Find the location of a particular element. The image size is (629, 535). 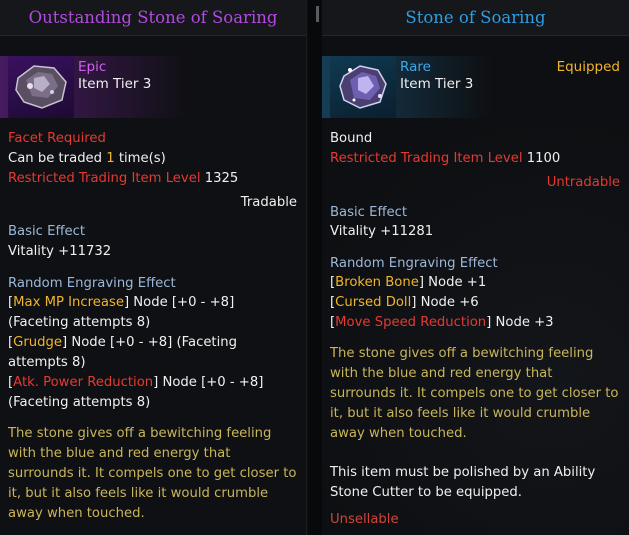

left-trade-count-line: Can be traded 1 time(s) is located at coordinates (87, 159).